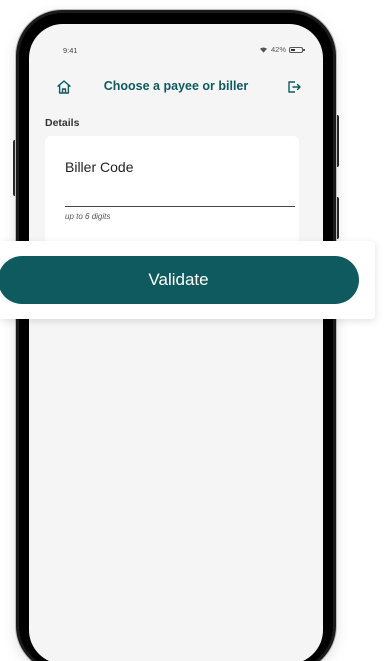 The width and height of the screenshot is (385, 661). I want to click on logout-button, so click(294, 87).